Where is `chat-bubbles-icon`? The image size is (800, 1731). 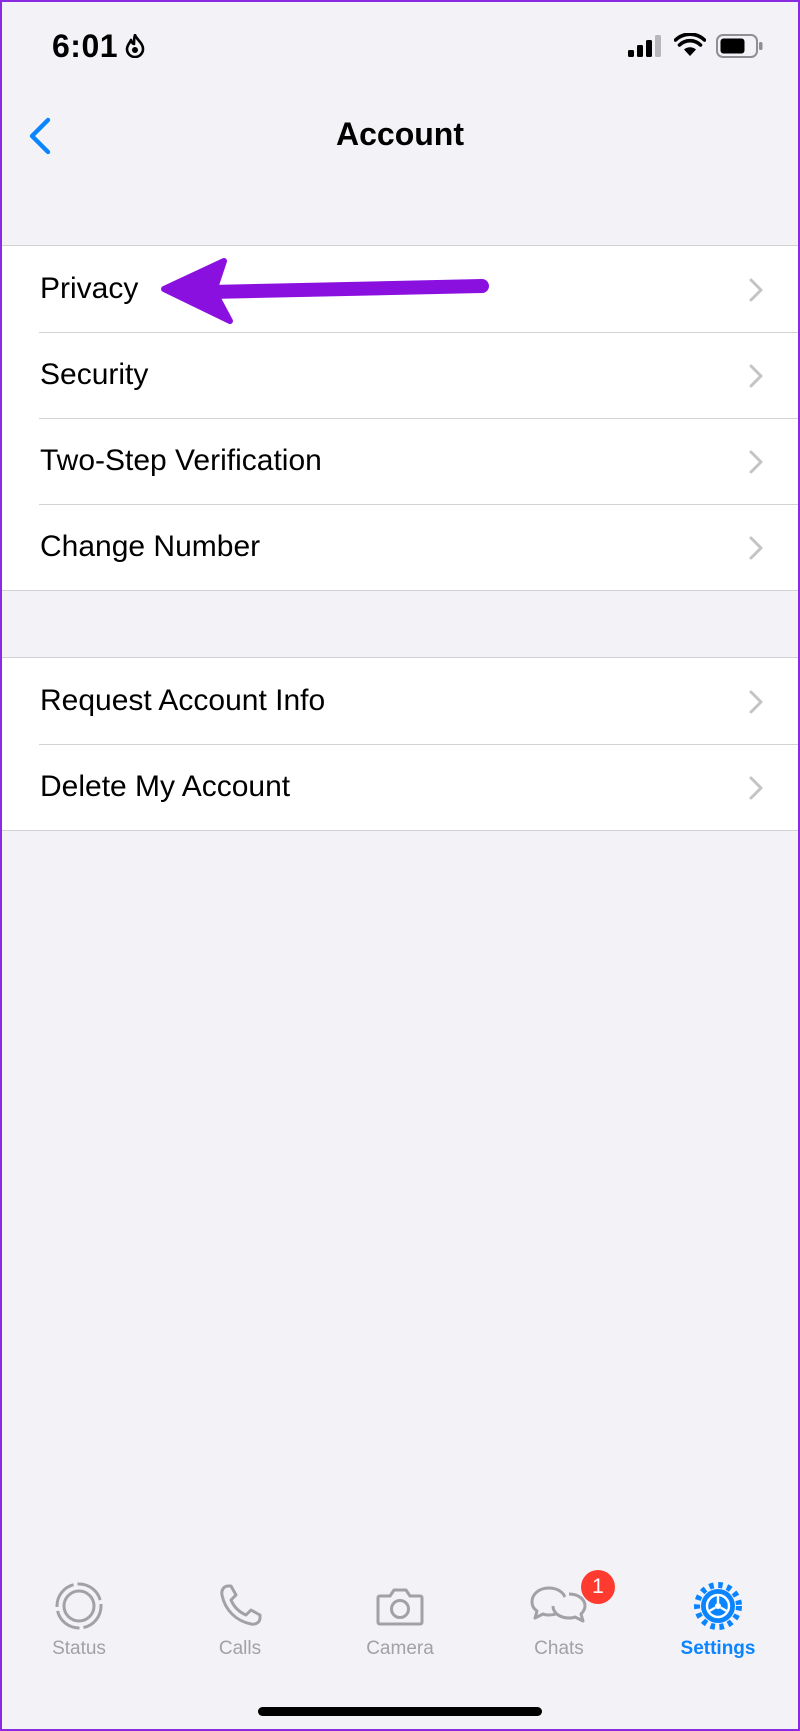
chat-bubbles-icon is located at coordinates (558, 1604).